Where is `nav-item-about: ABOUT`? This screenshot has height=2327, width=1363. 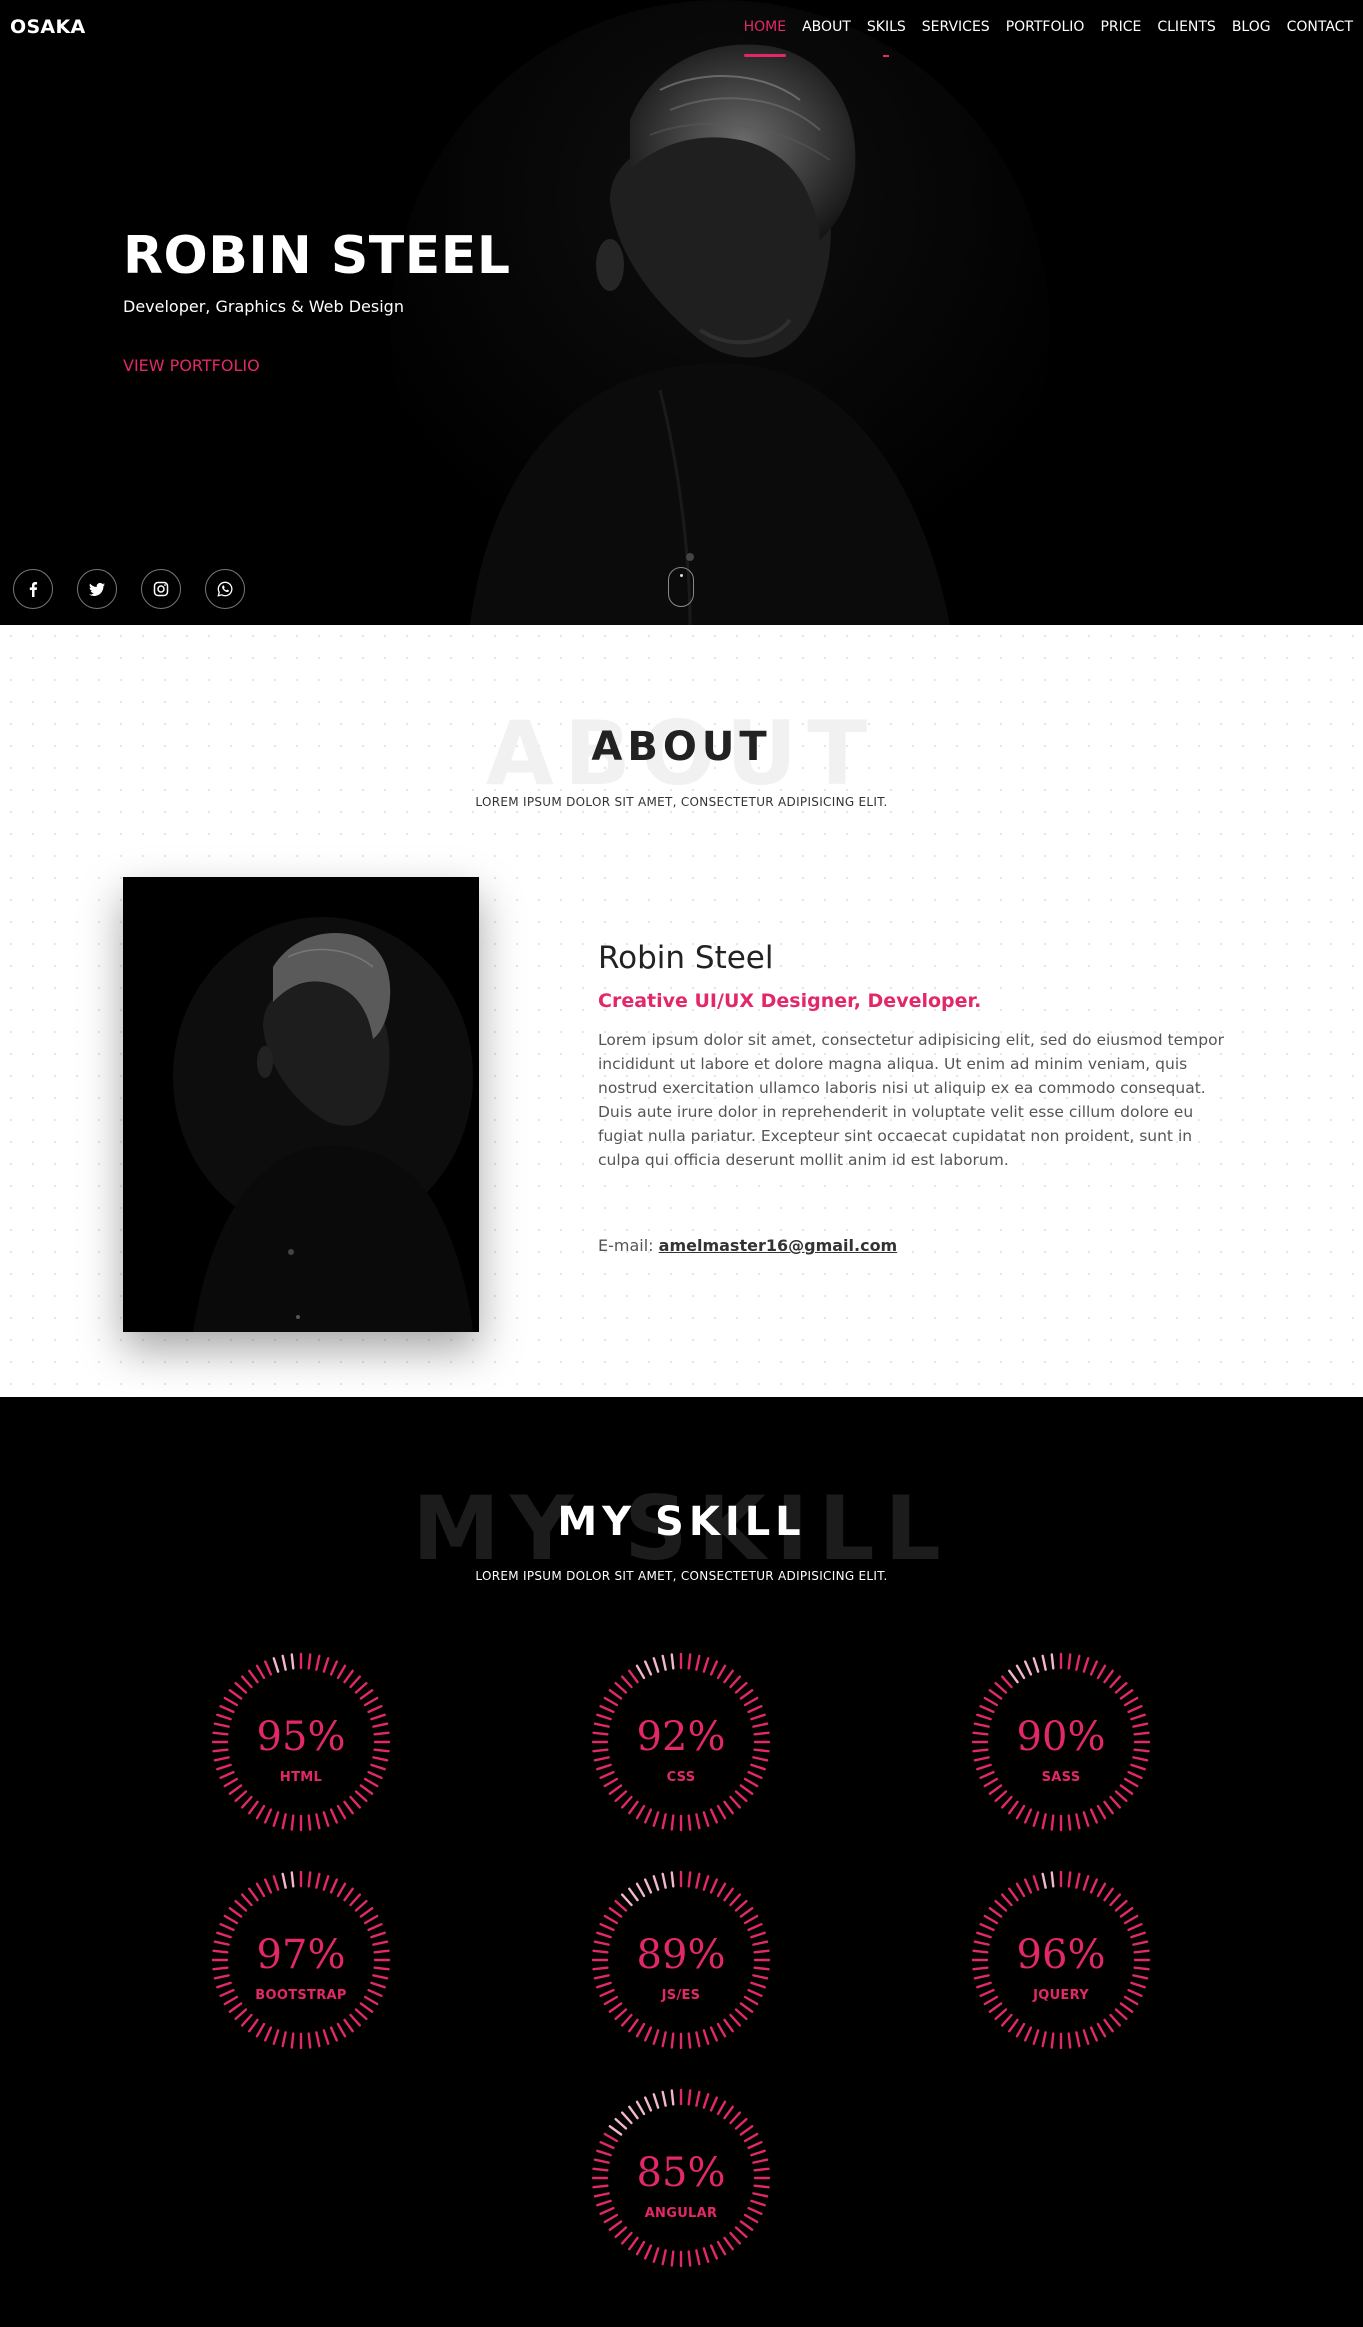 nav-item-about: ABOUT is located at coordinates (826, 27).